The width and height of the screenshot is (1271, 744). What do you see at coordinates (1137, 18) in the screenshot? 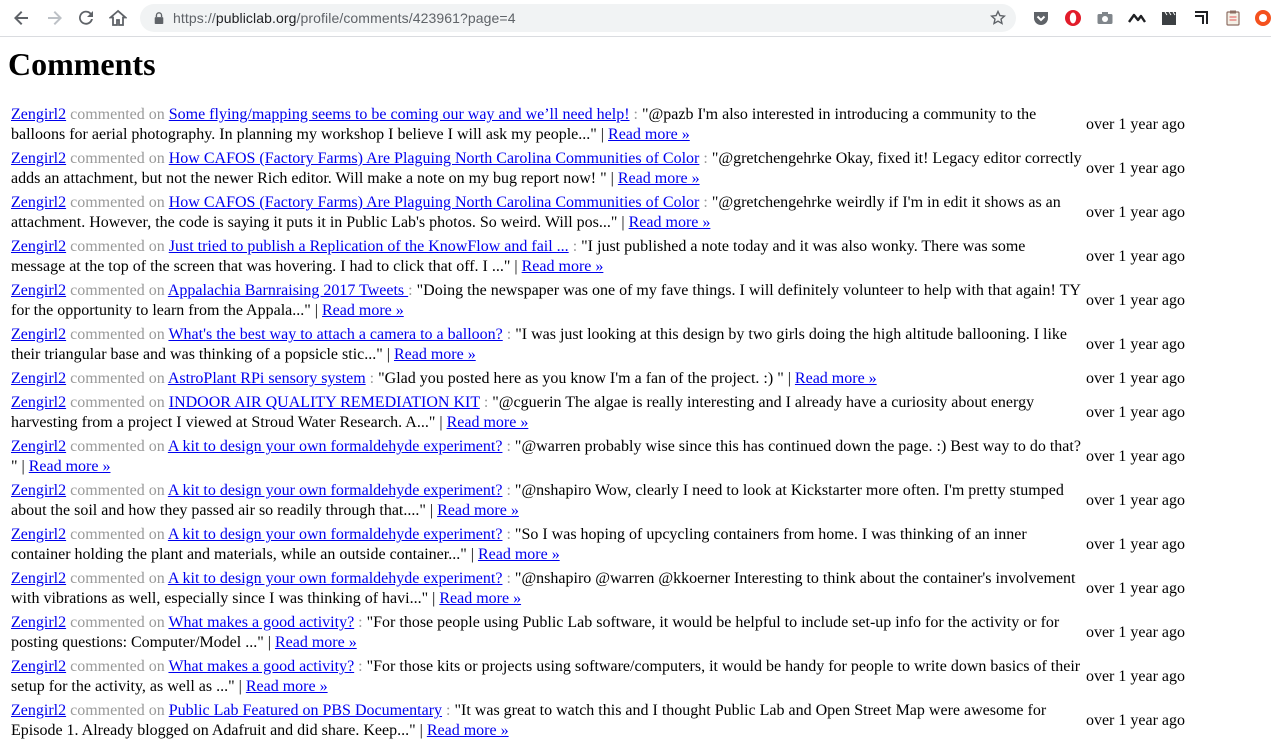
I see `wave-extension-icon` at bounding box center [1137, 18].